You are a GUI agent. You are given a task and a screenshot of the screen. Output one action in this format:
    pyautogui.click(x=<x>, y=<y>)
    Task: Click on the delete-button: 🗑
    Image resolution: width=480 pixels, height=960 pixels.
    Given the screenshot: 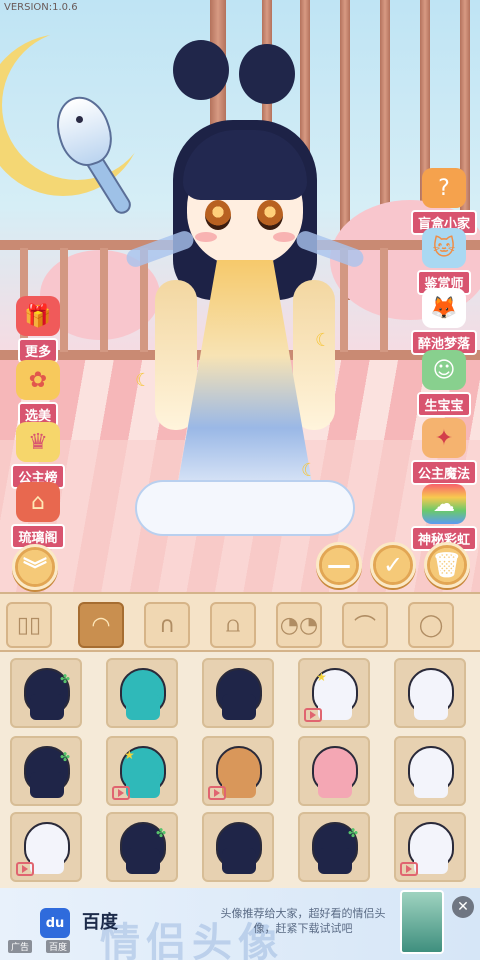 What is the action you would take?
    pyautogui.click(x=447, y=565)
    